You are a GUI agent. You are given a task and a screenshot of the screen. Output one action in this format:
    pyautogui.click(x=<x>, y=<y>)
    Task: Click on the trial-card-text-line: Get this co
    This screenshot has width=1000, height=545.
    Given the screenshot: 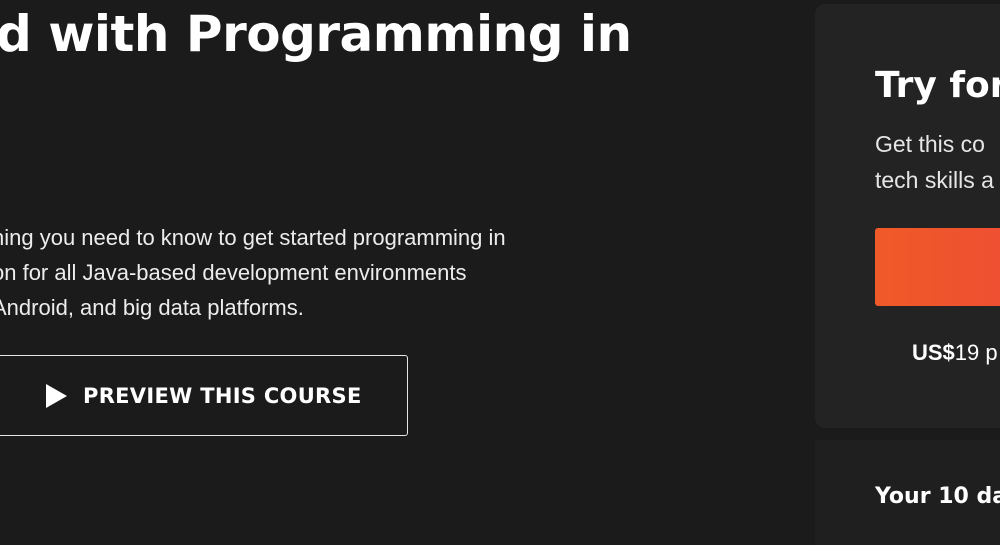 What is the action you would take?
    pyautogui.click(x=930, y=144)
    